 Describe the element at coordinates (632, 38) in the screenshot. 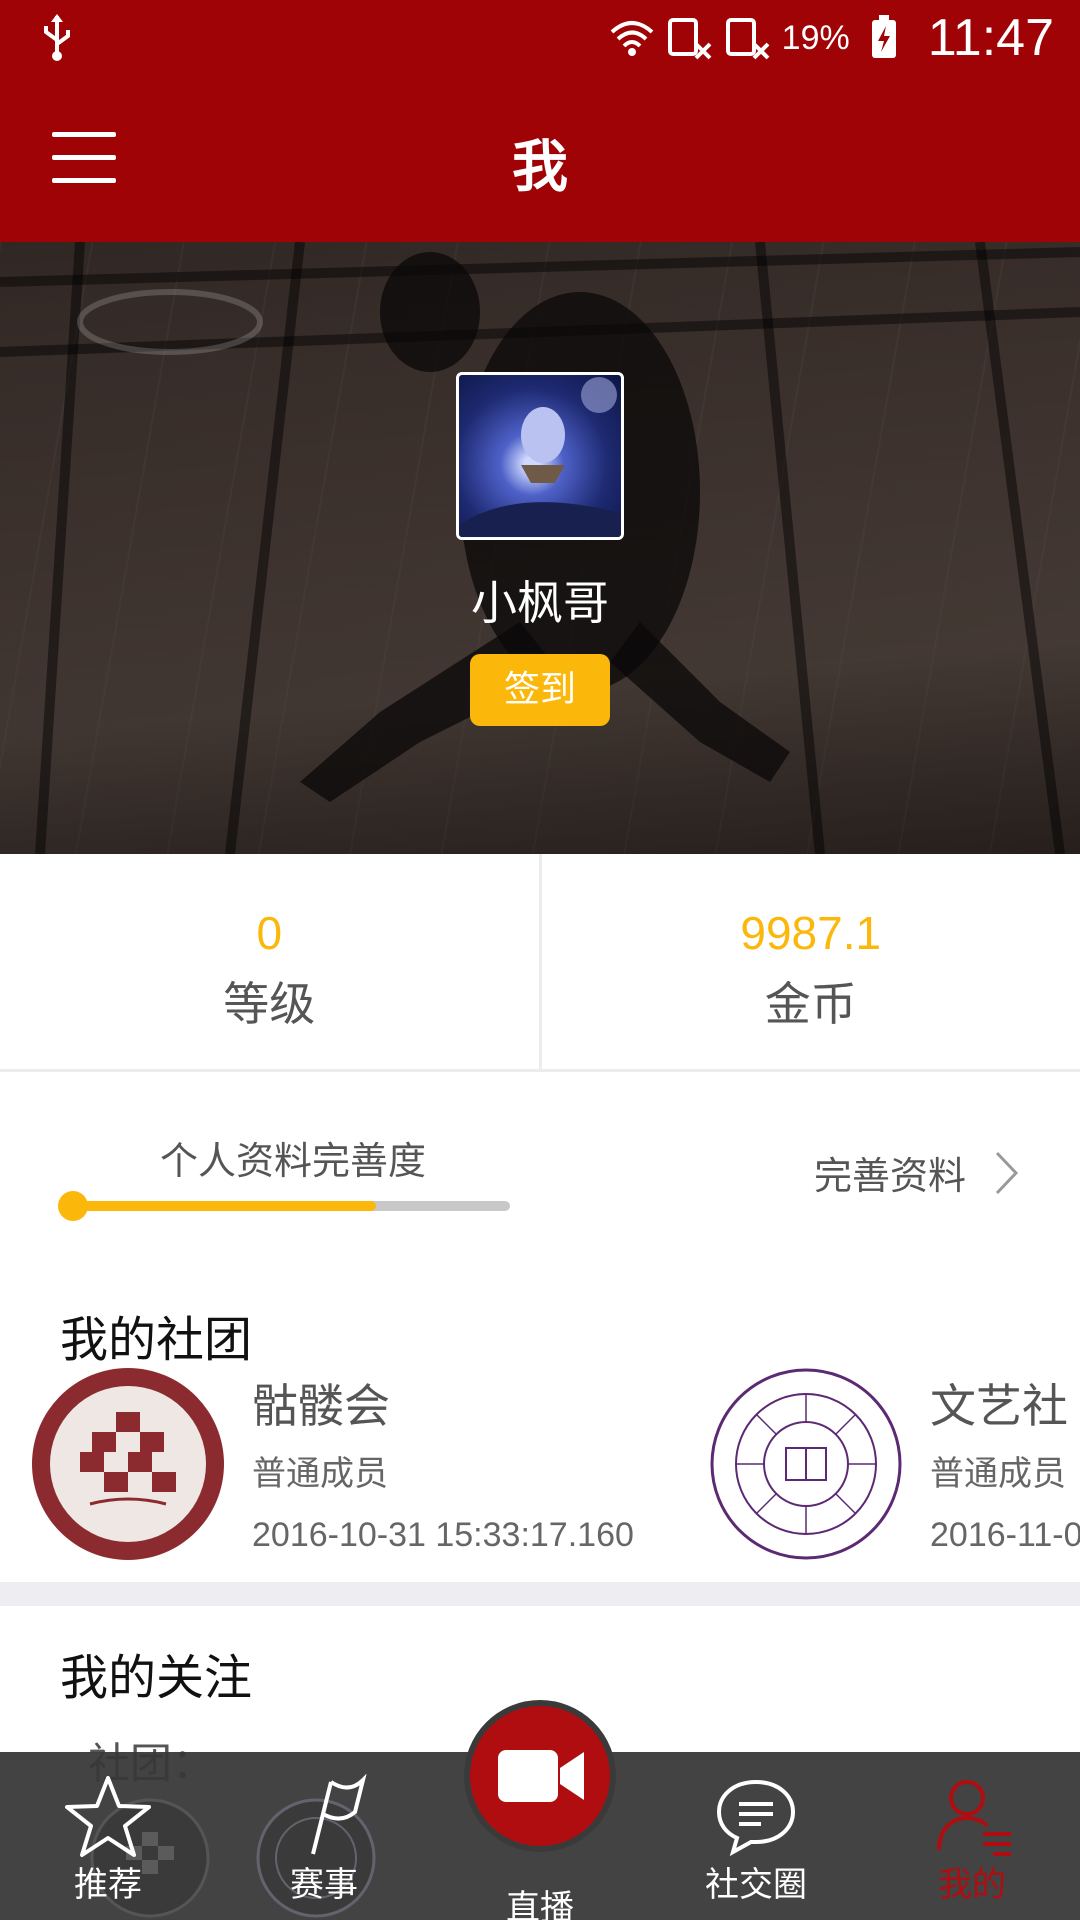

I see `wifi-icon` at that location.